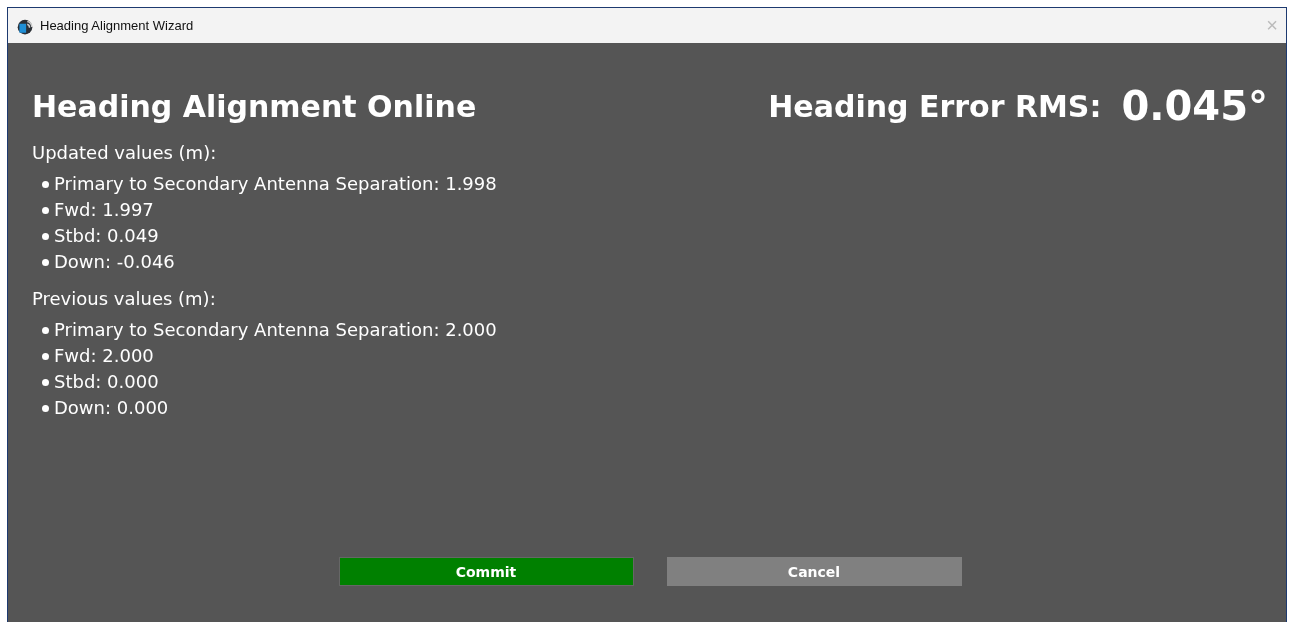 This screenshot has height=623, width=1295. I want to click on cancel-button: Cancel, so click(814, 571).